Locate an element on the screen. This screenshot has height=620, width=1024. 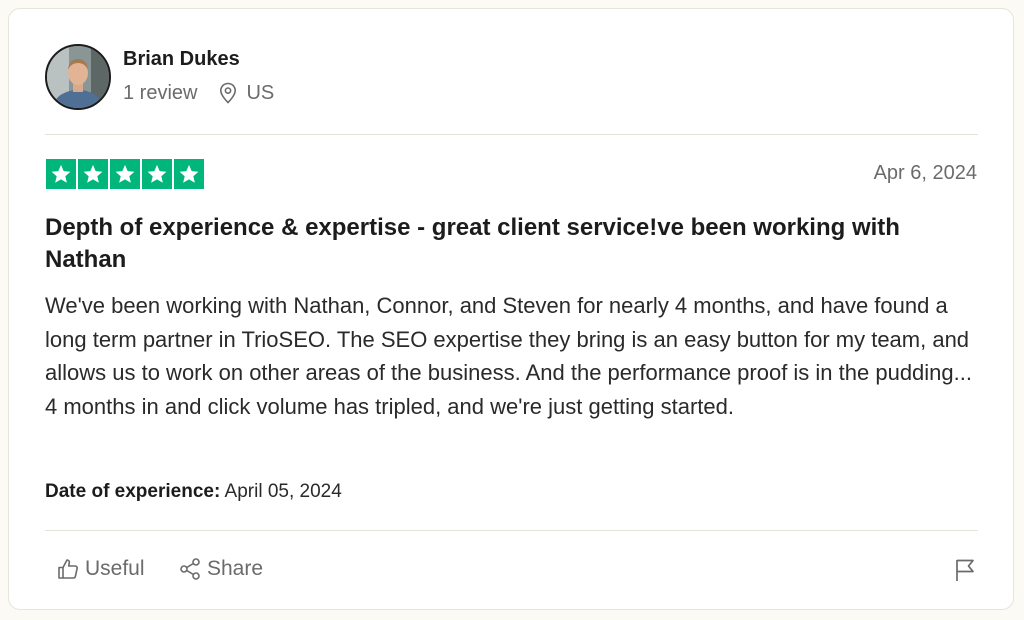
star-rating is located at coordinates (125, 174).